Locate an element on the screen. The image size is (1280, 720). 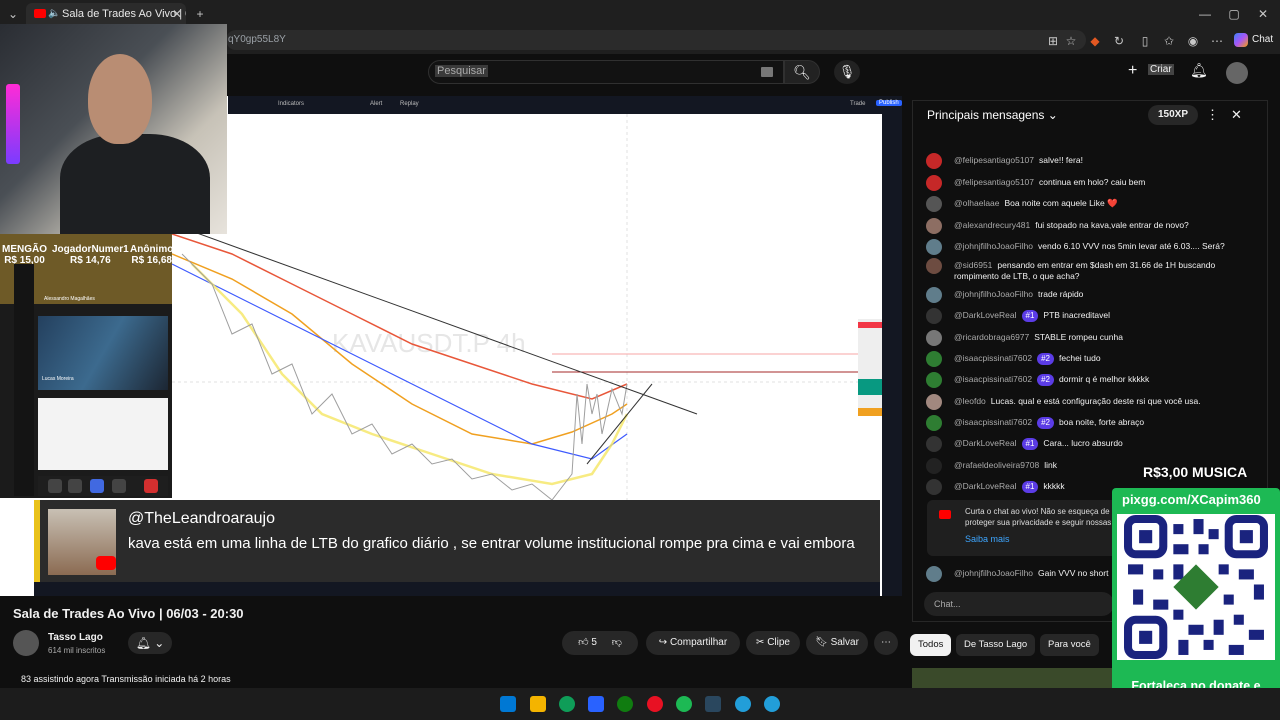
voice-search-button: 🎙︎ is located at coordinates (847, 72).